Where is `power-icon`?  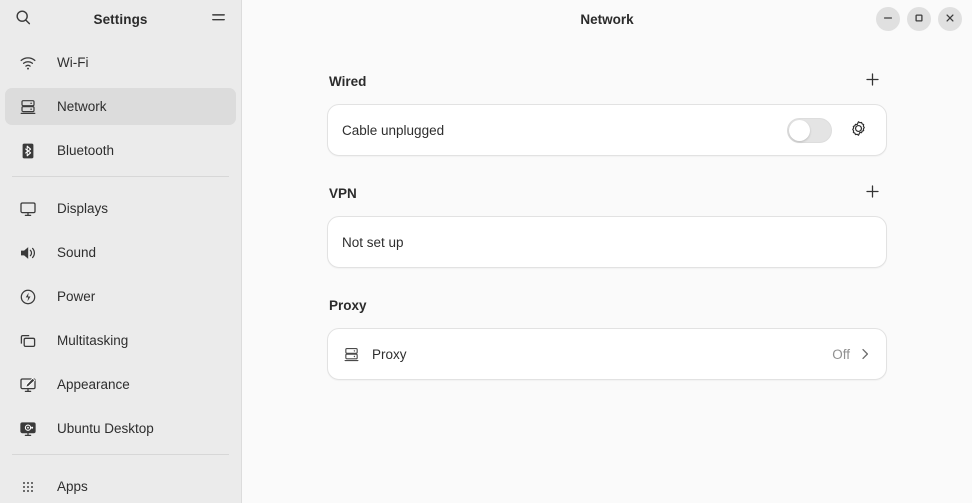 power-icon is located at coordinates (28, 297).